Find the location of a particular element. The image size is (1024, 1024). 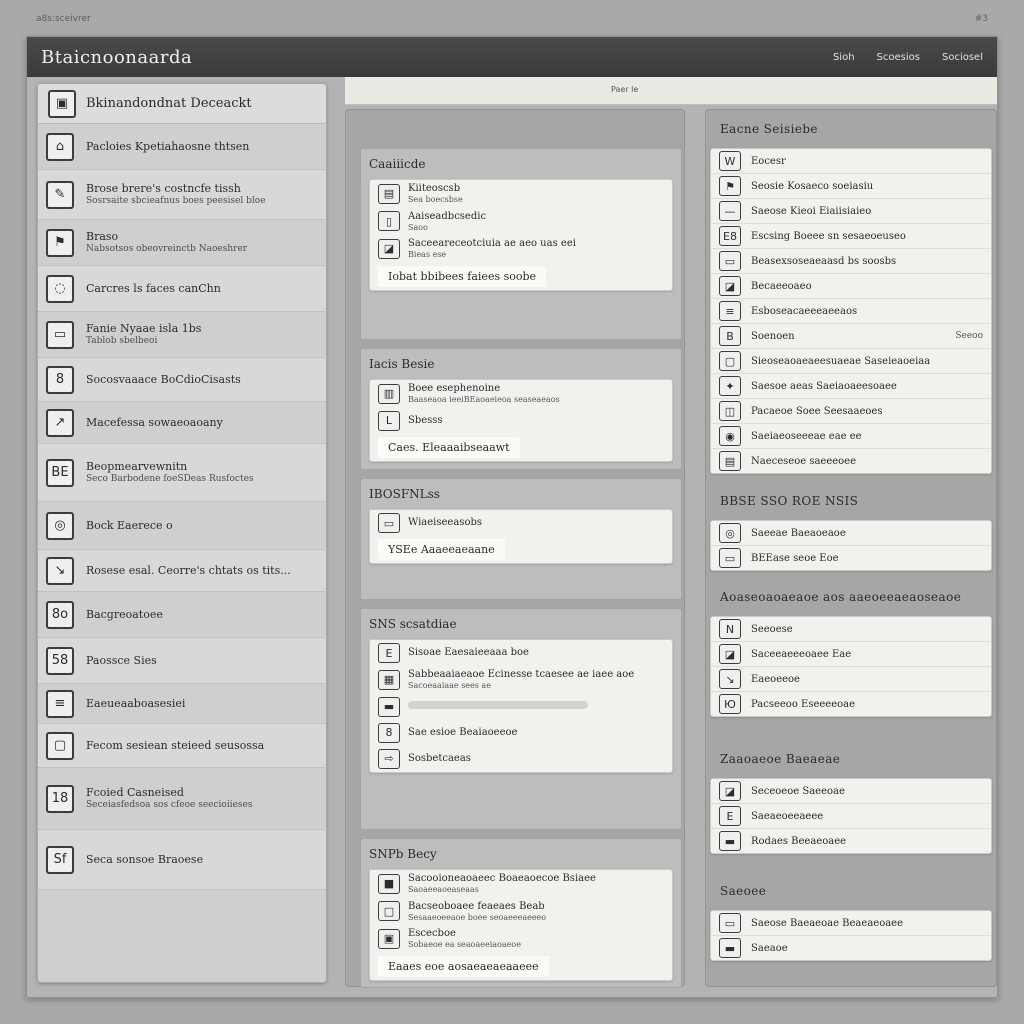

sidebar-item-label: Paossce Sies is located at coordinates (121, 660).